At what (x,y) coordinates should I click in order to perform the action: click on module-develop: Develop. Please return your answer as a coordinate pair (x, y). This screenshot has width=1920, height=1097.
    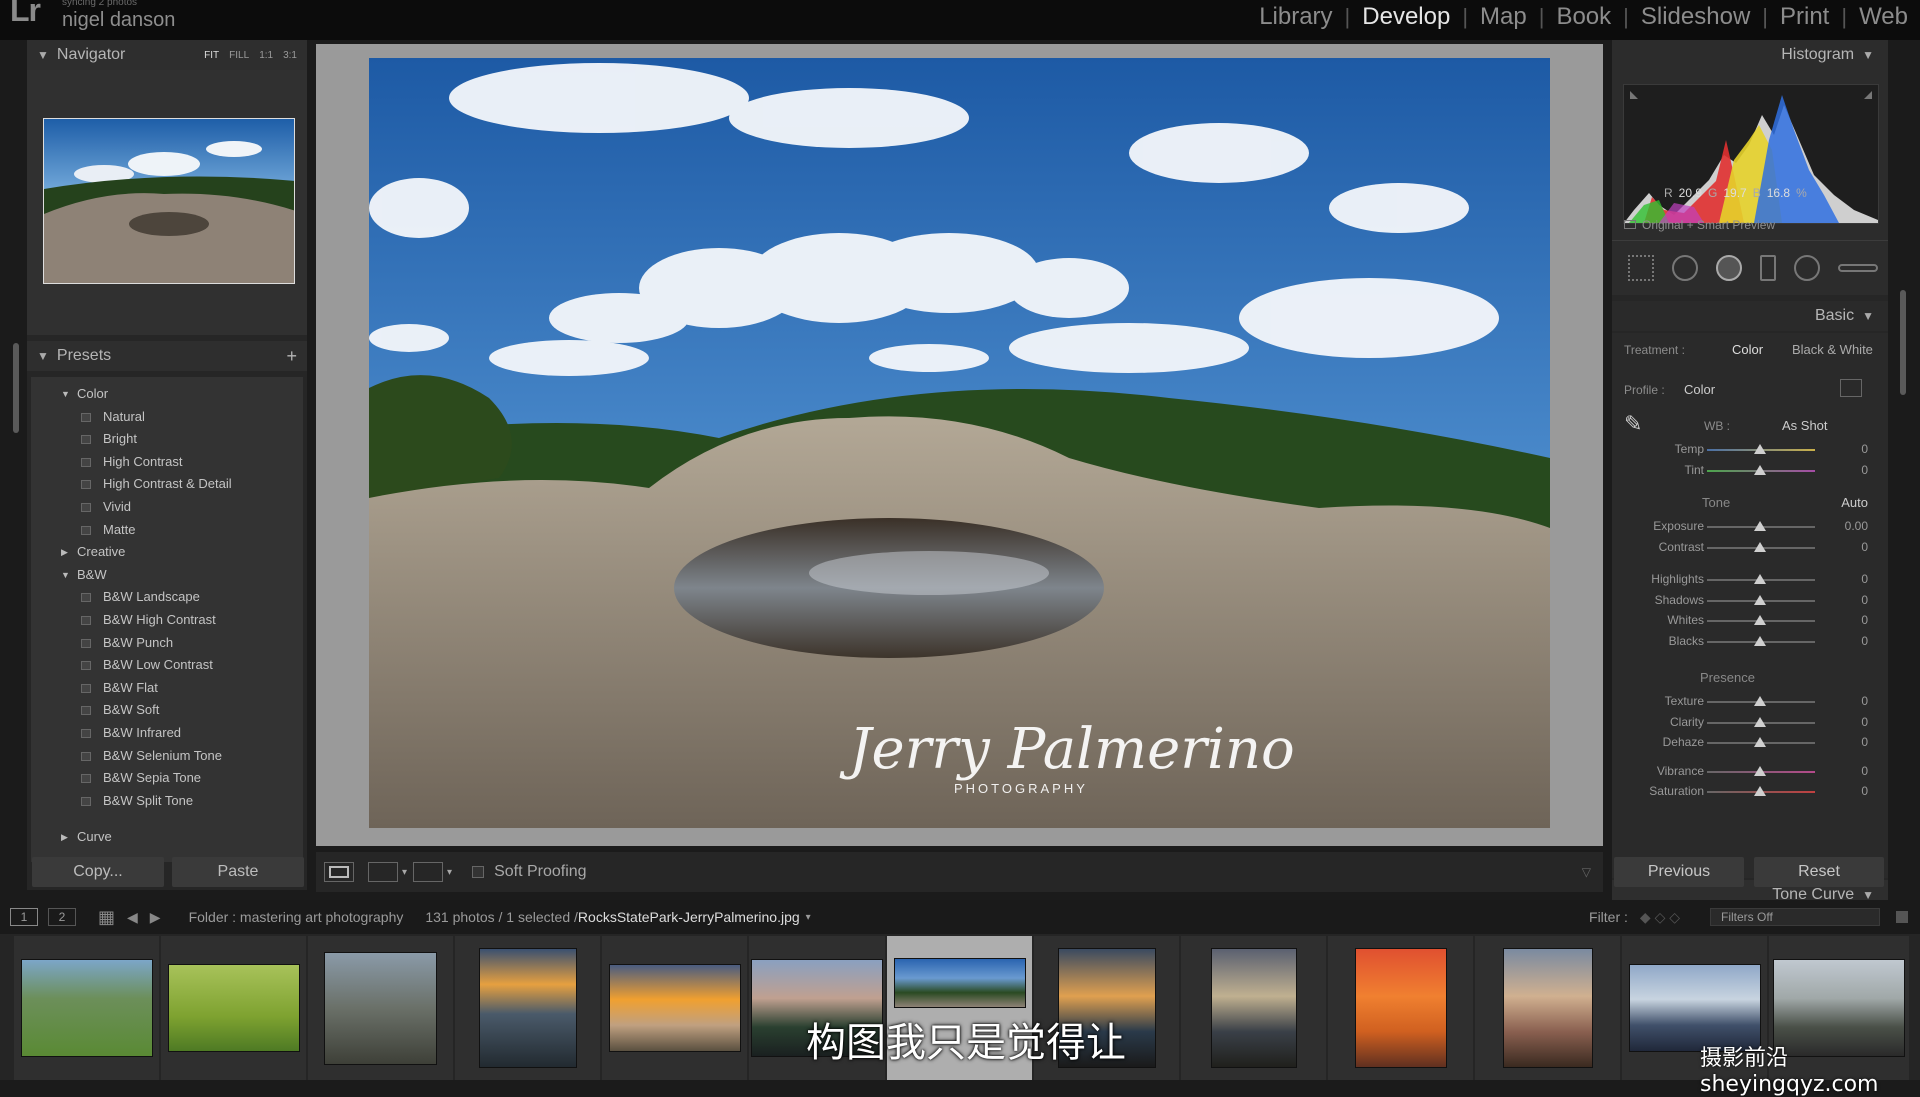
    Looking at the image, I should click on (1406, 17).